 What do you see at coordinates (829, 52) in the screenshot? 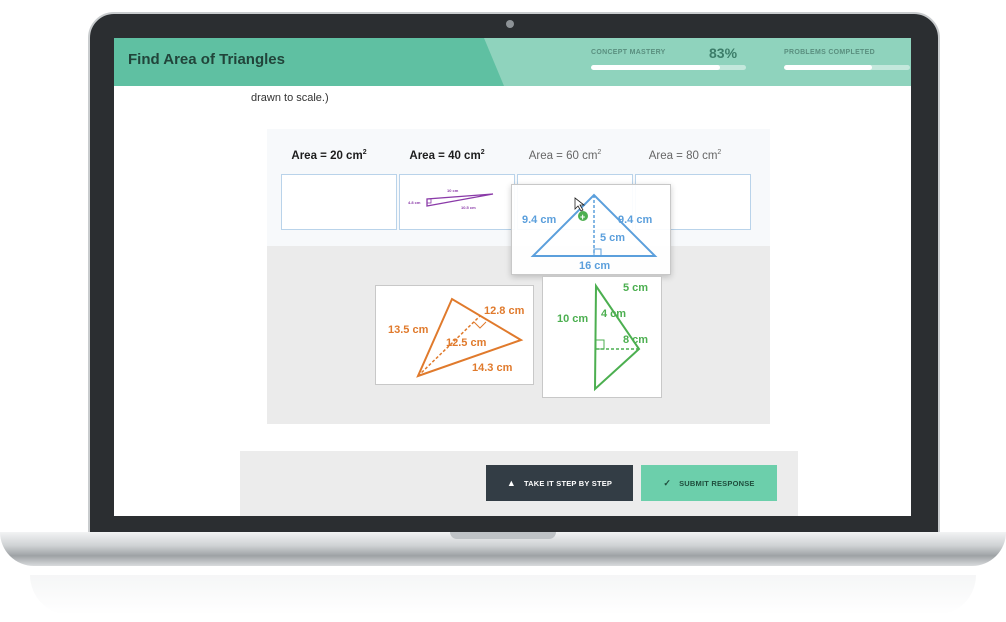
I see `problems-completed-label: PROBLEMS COMPLETED` at bounding box center [829, 52].